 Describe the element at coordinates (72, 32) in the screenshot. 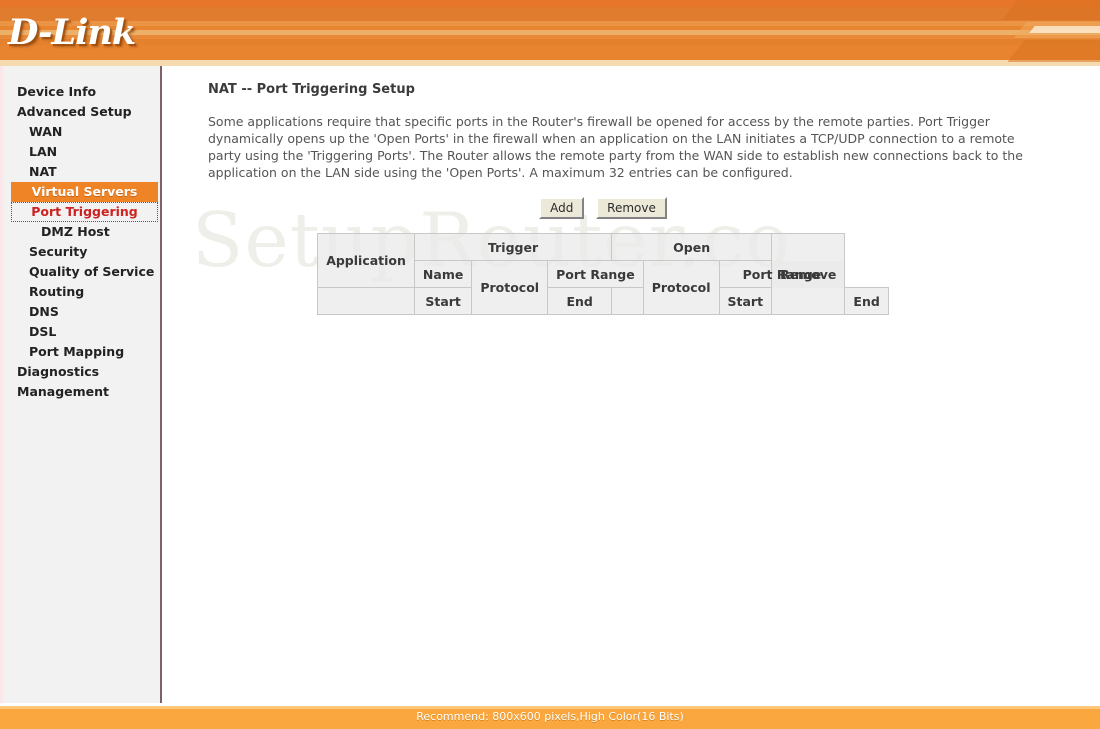

I see `dlink-logo: D-Link` at that location.